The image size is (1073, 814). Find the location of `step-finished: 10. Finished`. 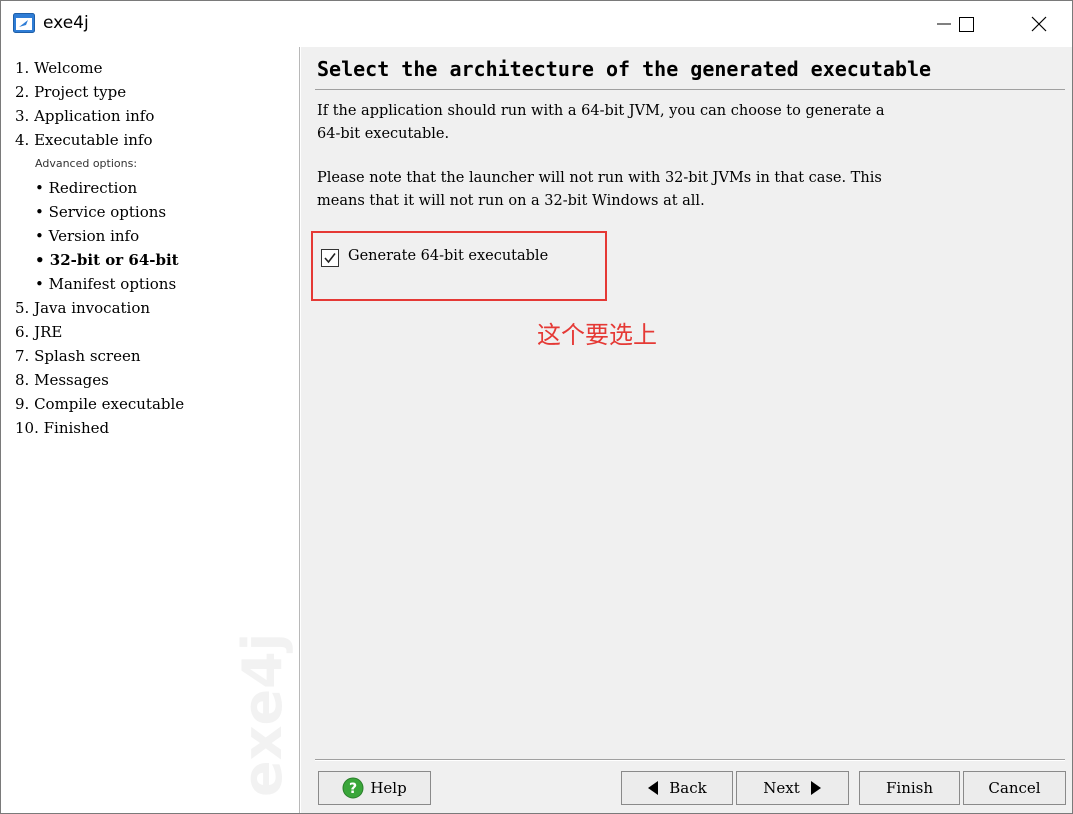

step-finished: 10. Finished is located at coordinates (62, 430).